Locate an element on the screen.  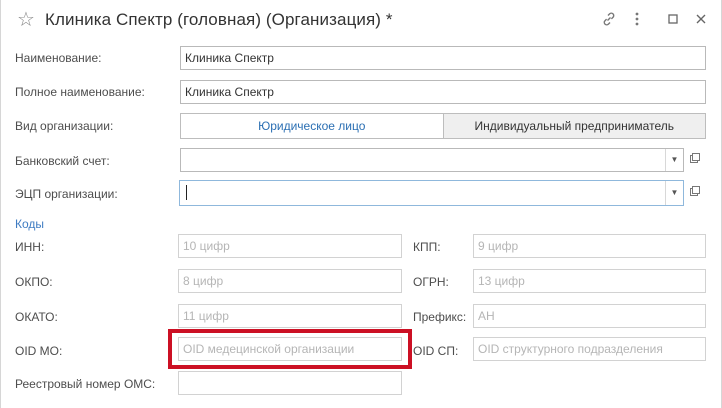
okpo-placeholder: 8 цифр is located at coordinates (203, 281).